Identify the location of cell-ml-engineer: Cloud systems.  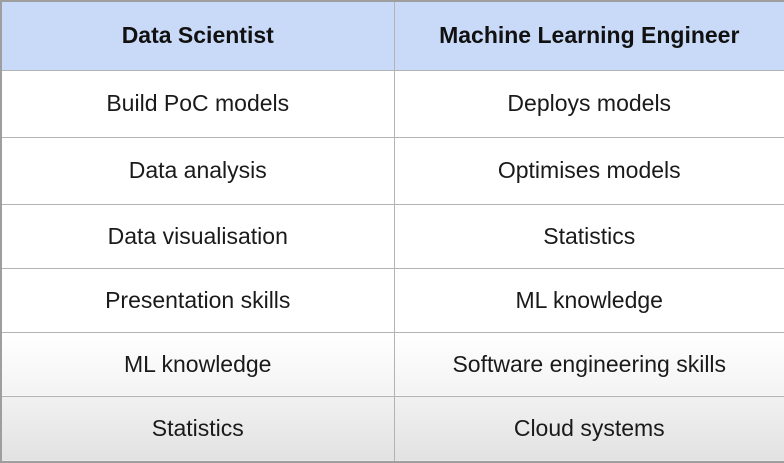
(588, 429).